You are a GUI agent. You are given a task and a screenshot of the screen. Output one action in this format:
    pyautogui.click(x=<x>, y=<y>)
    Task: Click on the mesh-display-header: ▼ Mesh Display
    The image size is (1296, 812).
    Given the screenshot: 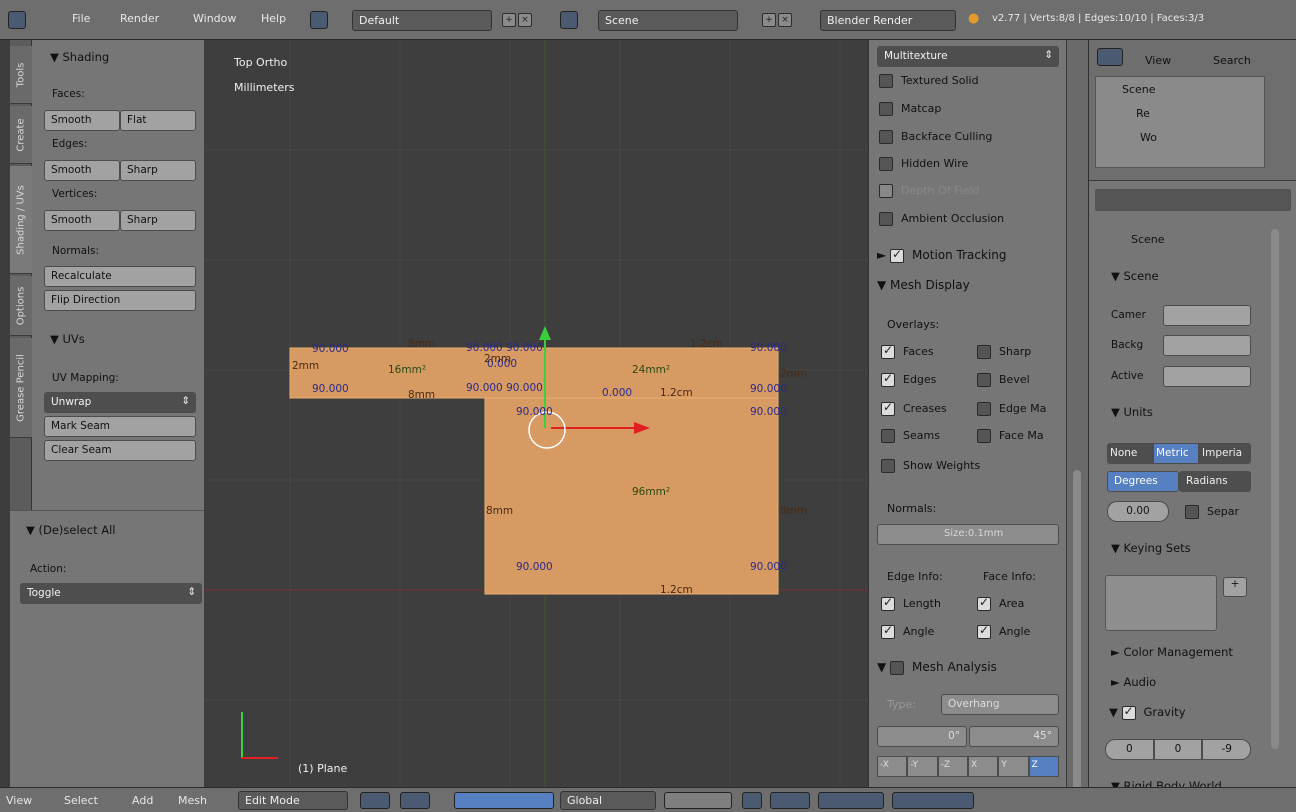 What is the action you would take?
    pyautogui.click(x=923, y=285)
    